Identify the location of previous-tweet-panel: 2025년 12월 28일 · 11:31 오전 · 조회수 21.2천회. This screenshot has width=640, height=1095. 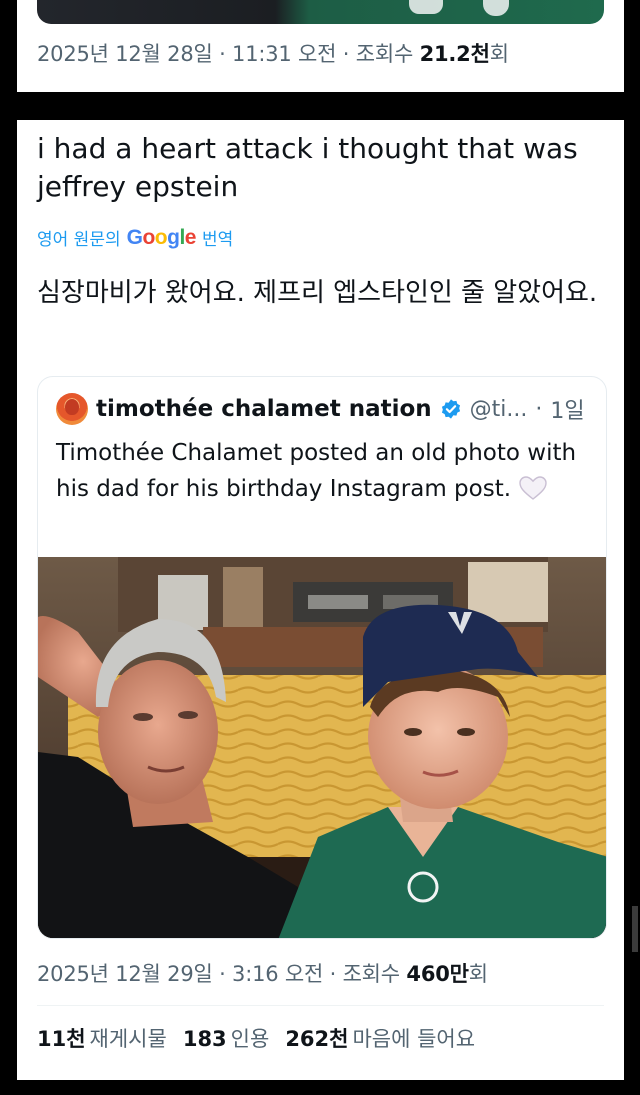
(320, 46).